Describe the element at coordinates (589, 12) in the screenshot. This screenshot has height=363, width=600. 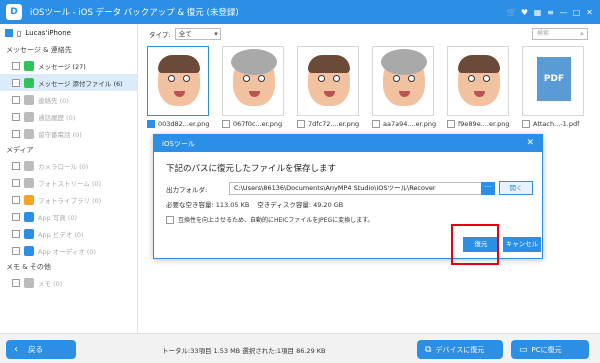
I see `close-icon: ✕` at that location.